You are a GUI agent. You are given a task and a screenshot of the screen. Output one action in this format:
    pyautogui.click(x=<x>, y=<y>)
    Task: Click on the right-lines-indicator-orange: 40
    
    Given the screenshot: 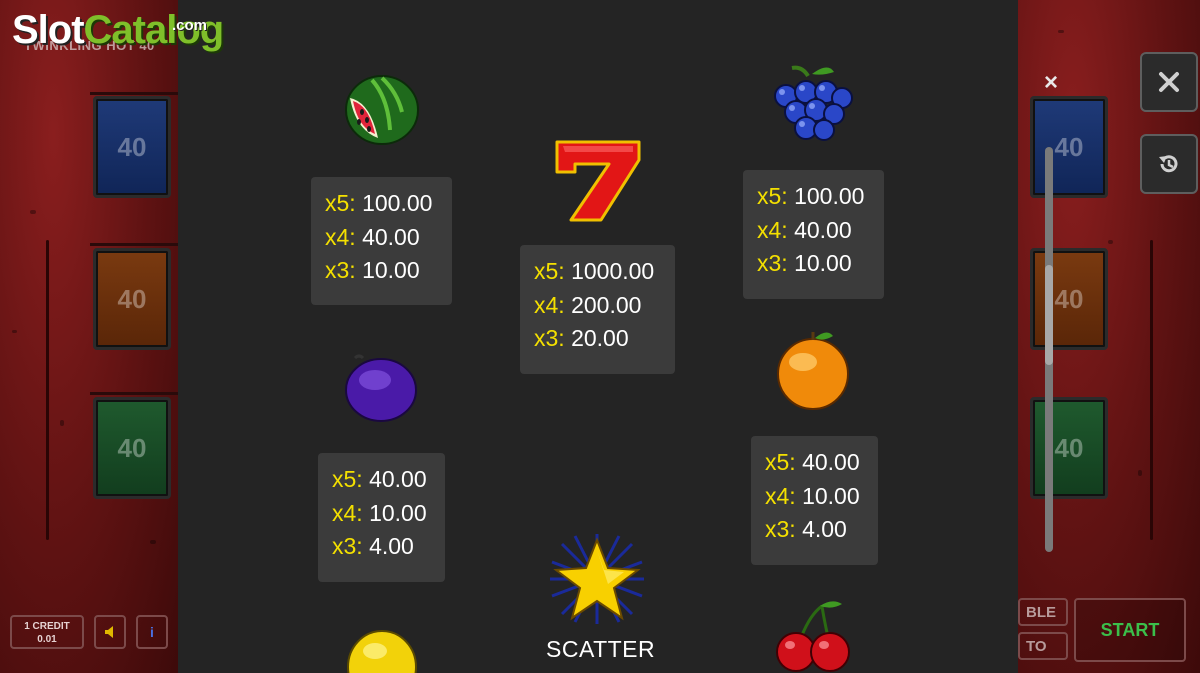 What is the action you would take?
    pyautogui.click(x=1069, y=299)
    